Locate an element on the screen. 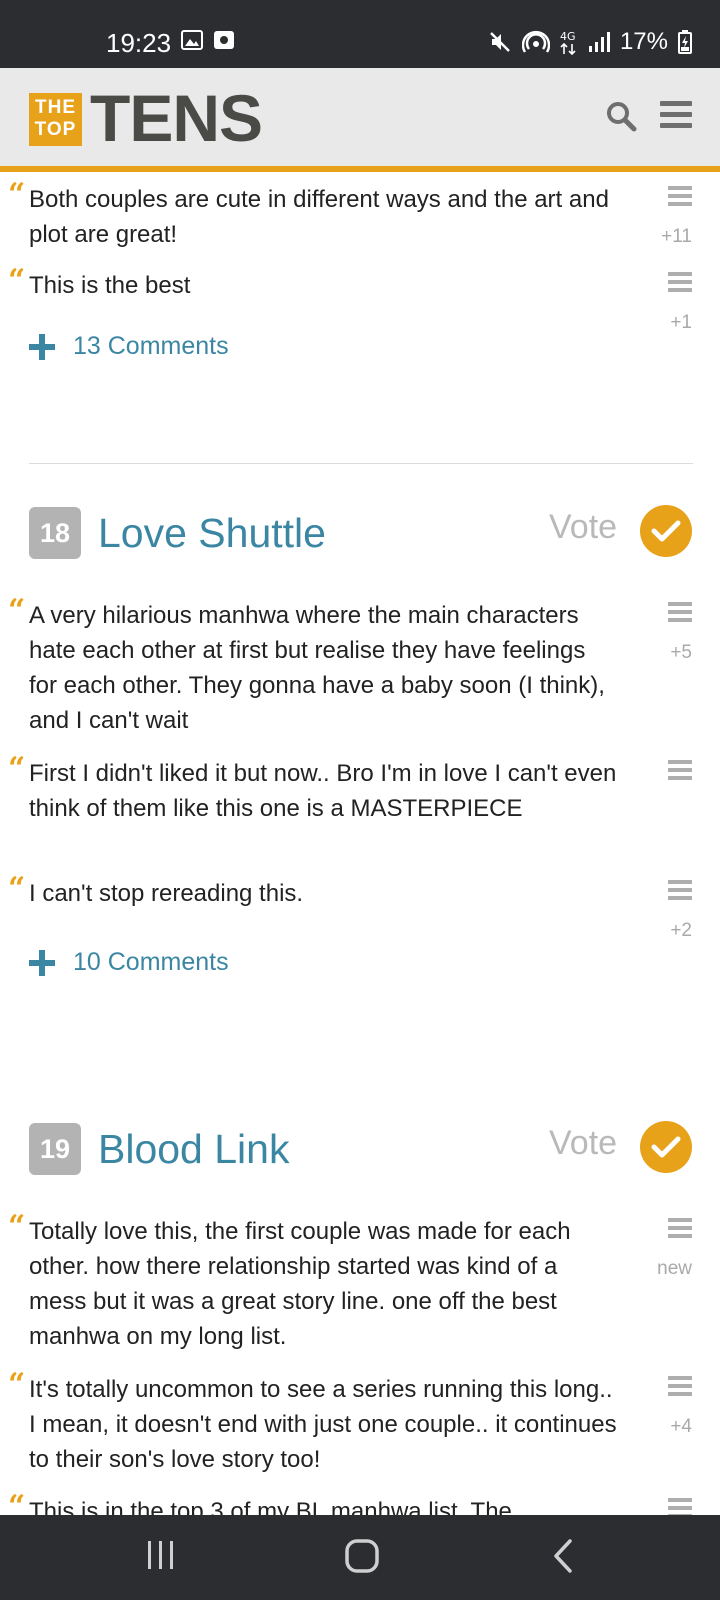  section-divider is located at coordinates (361, 463).